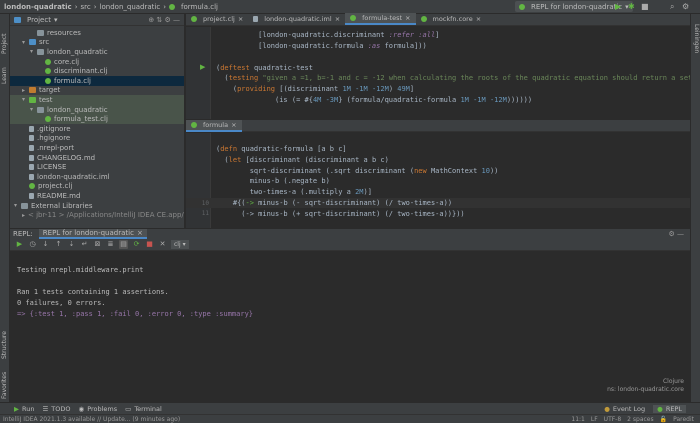 This screenshot has width=700, height=423. What do you see at coordinates (97, 43) in the screenshot?
I see `tree-item: ▾ src` at bounding box center [97, 43].